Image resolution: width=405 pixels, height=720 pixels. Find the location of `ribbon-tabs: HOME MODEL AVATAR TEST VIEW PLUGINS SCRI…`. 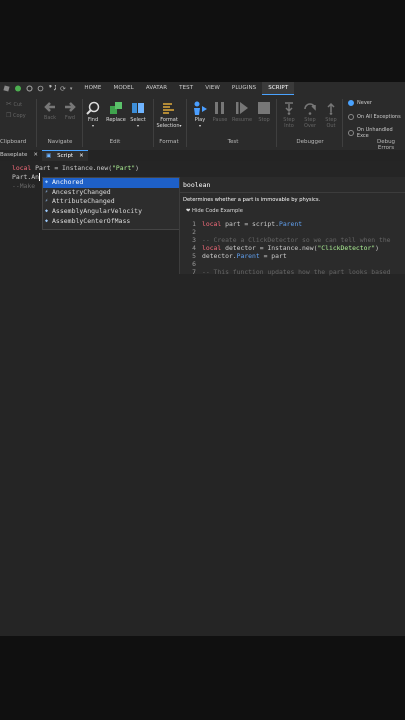

ribbon-tabs: HOME MODEL AVATAR TEST VIEW PLUGINS SCRI… is located at coordinates (186, 88).